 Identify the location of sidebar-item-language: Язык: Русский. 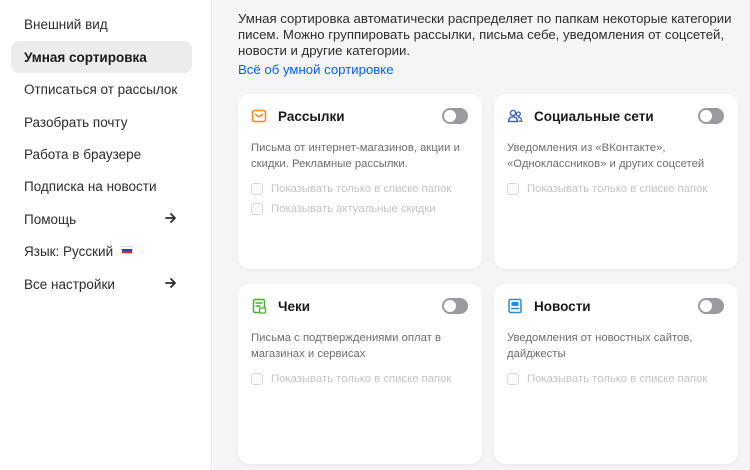
(101, 251).